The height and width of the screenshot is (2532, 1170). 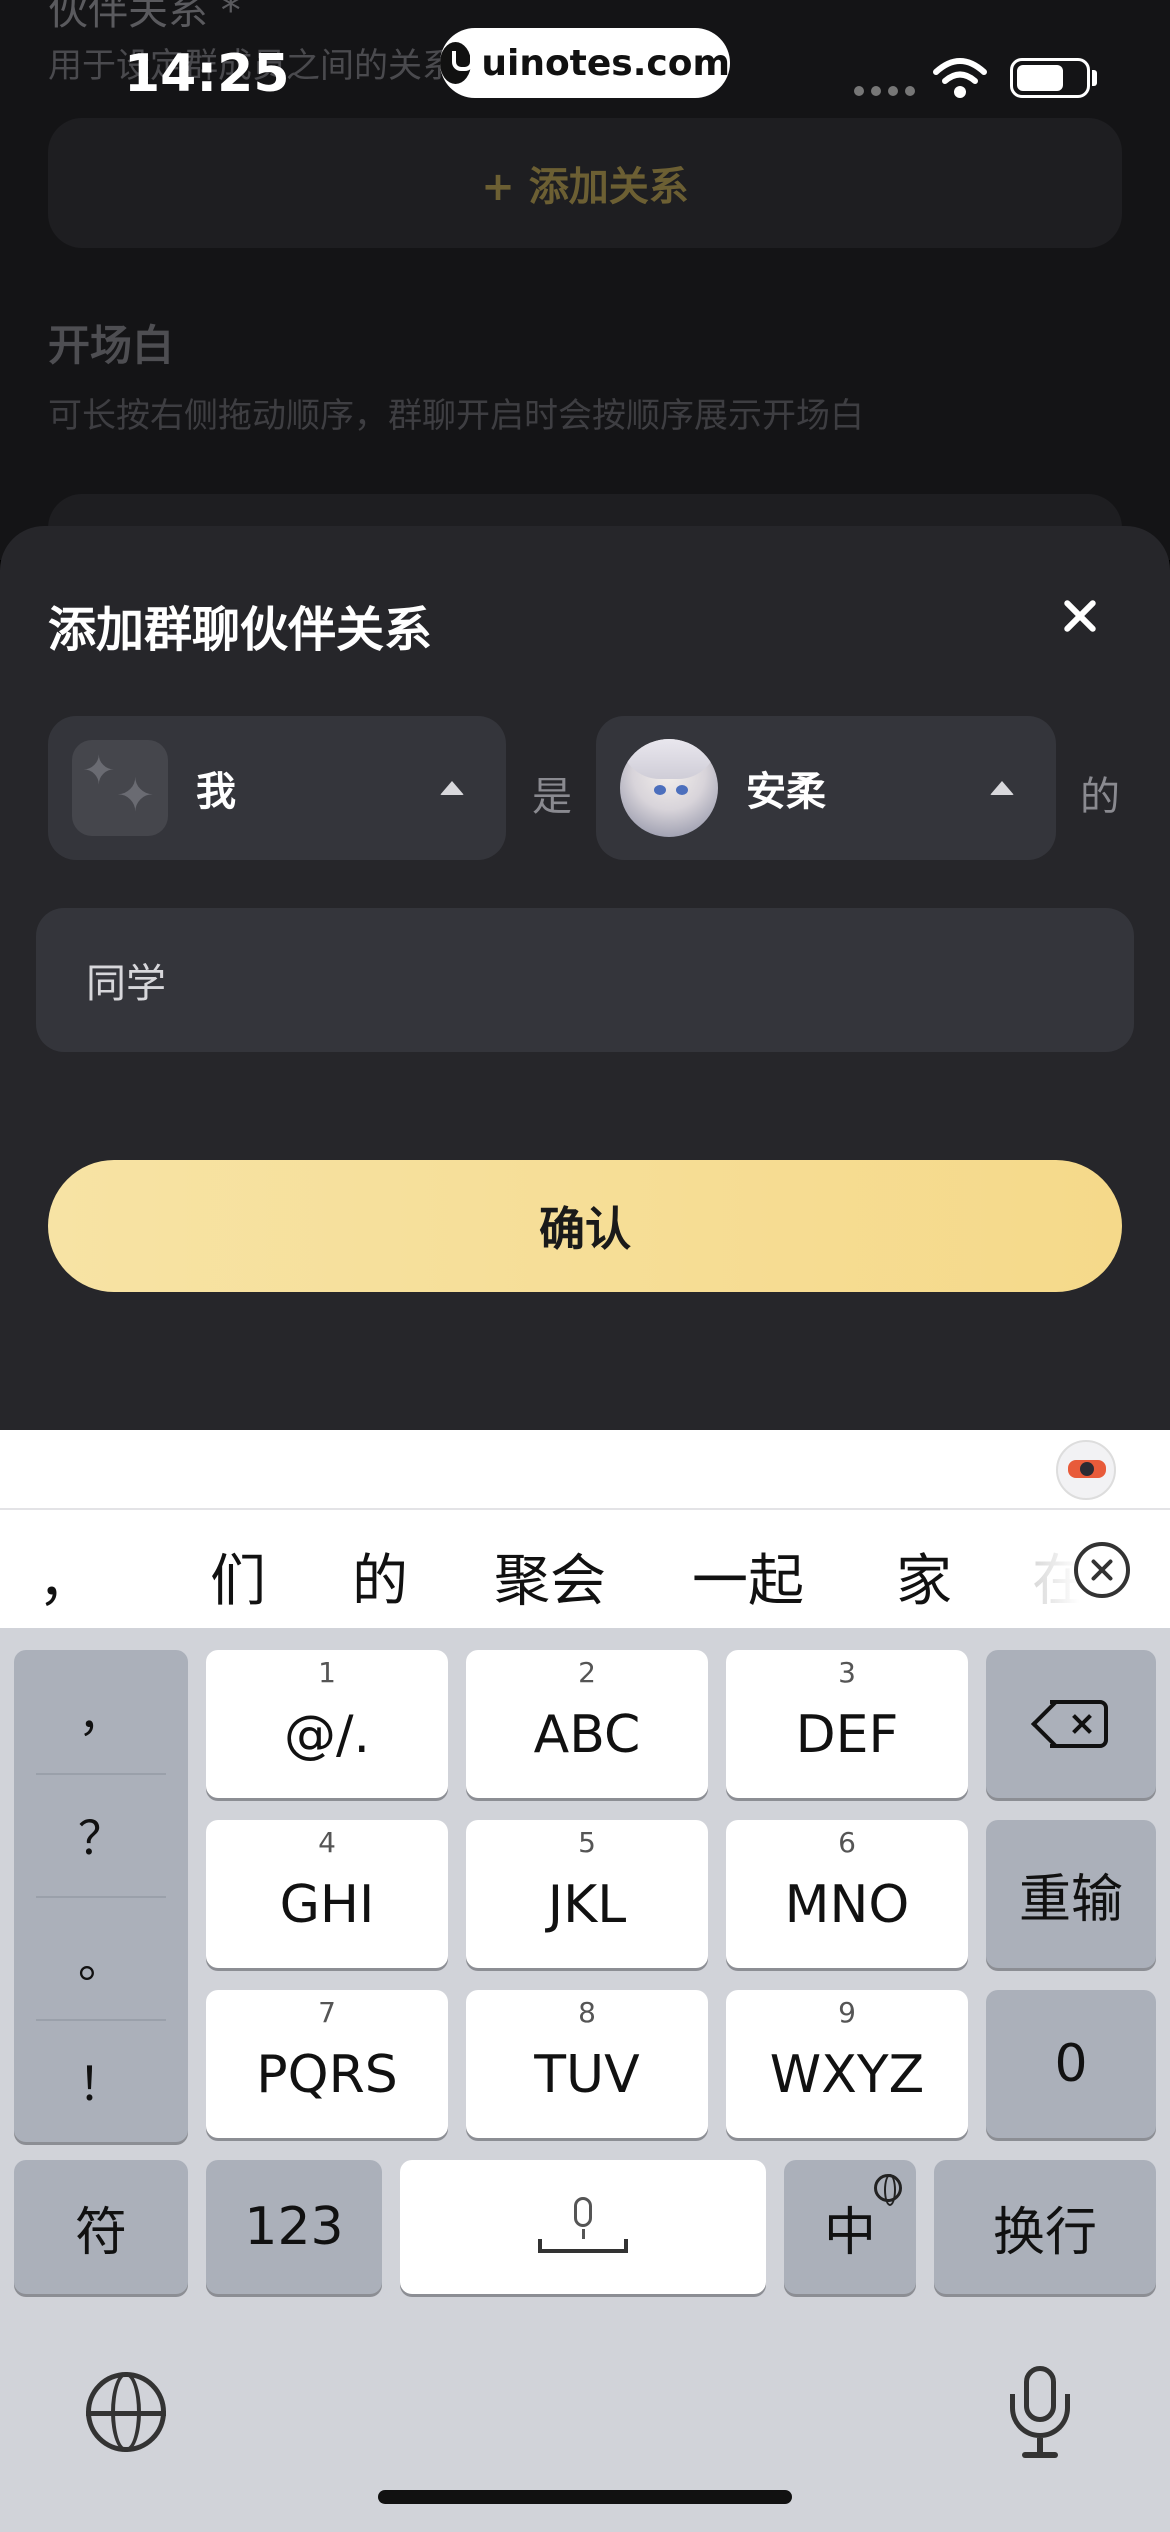 I want to click on uinotes-logo-icon, so click(x=457, y=63).